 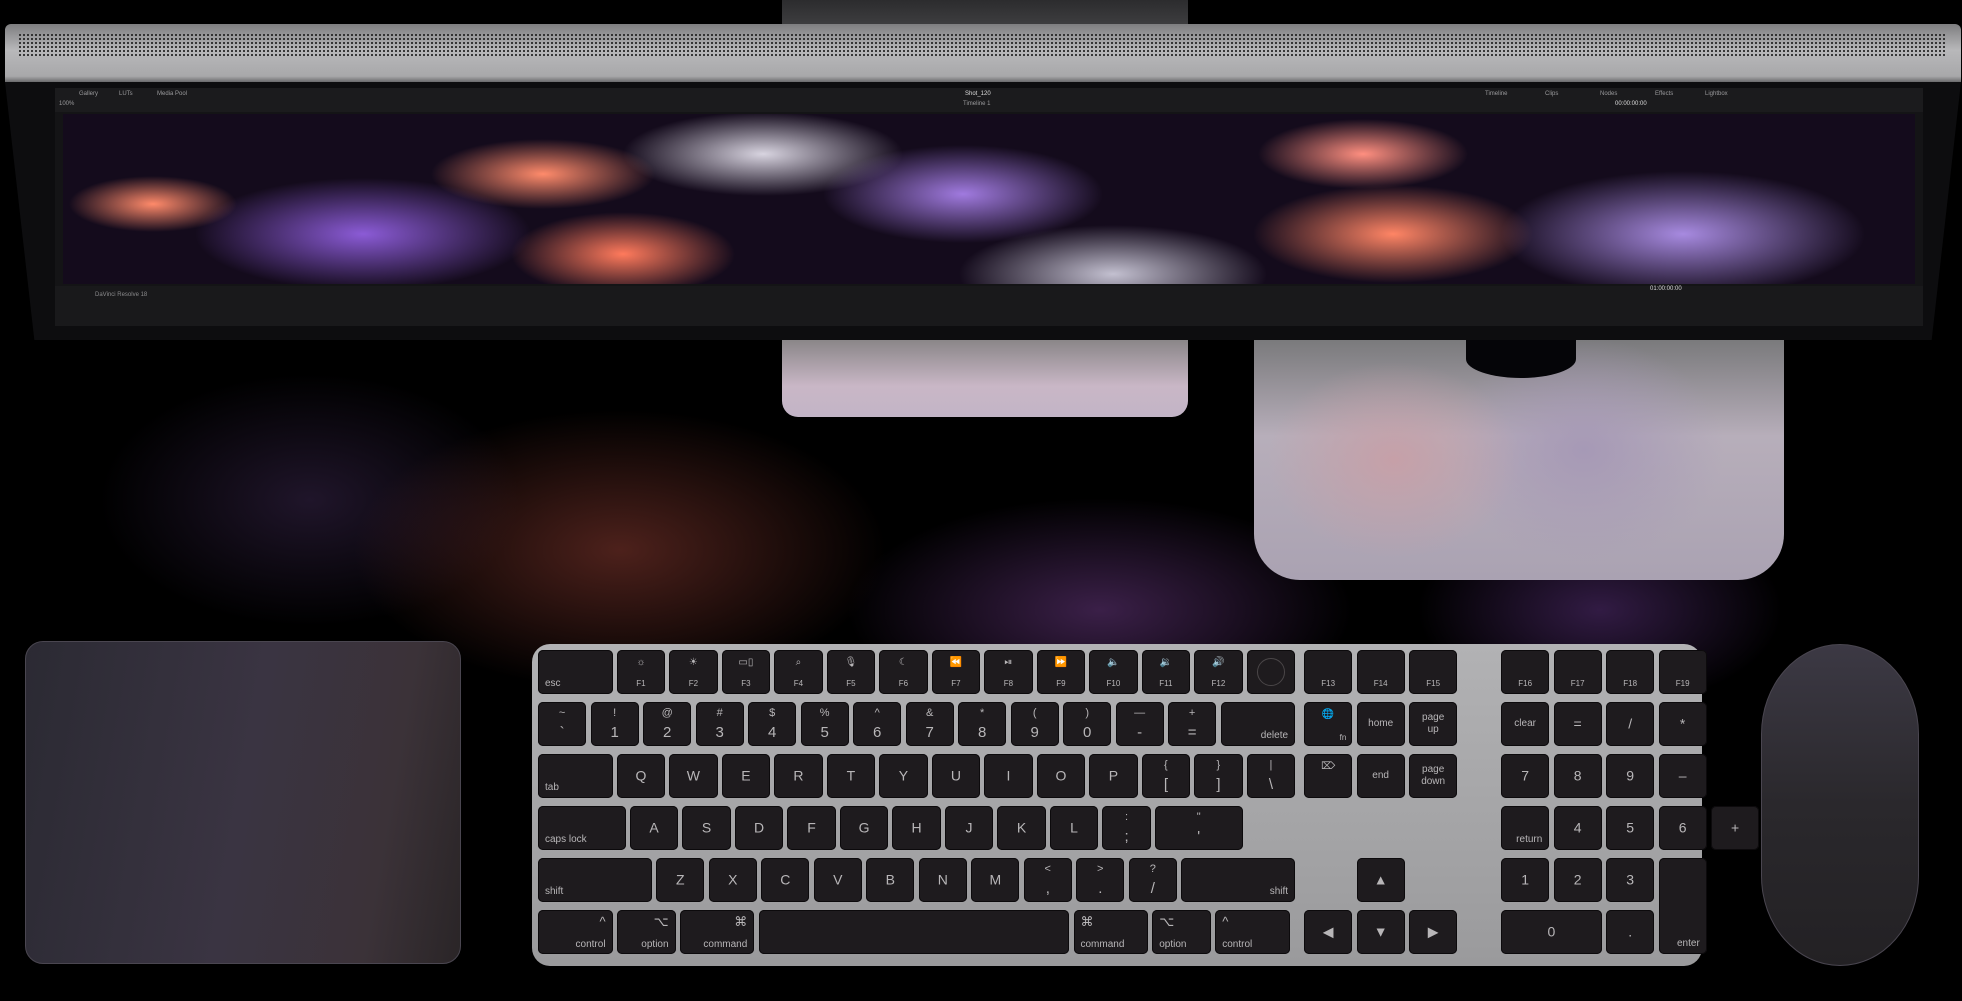 What do you see at coordinates (1577, 828) in the screenshot?
I see `key-4: 4` at bounding box center [1577, 828].